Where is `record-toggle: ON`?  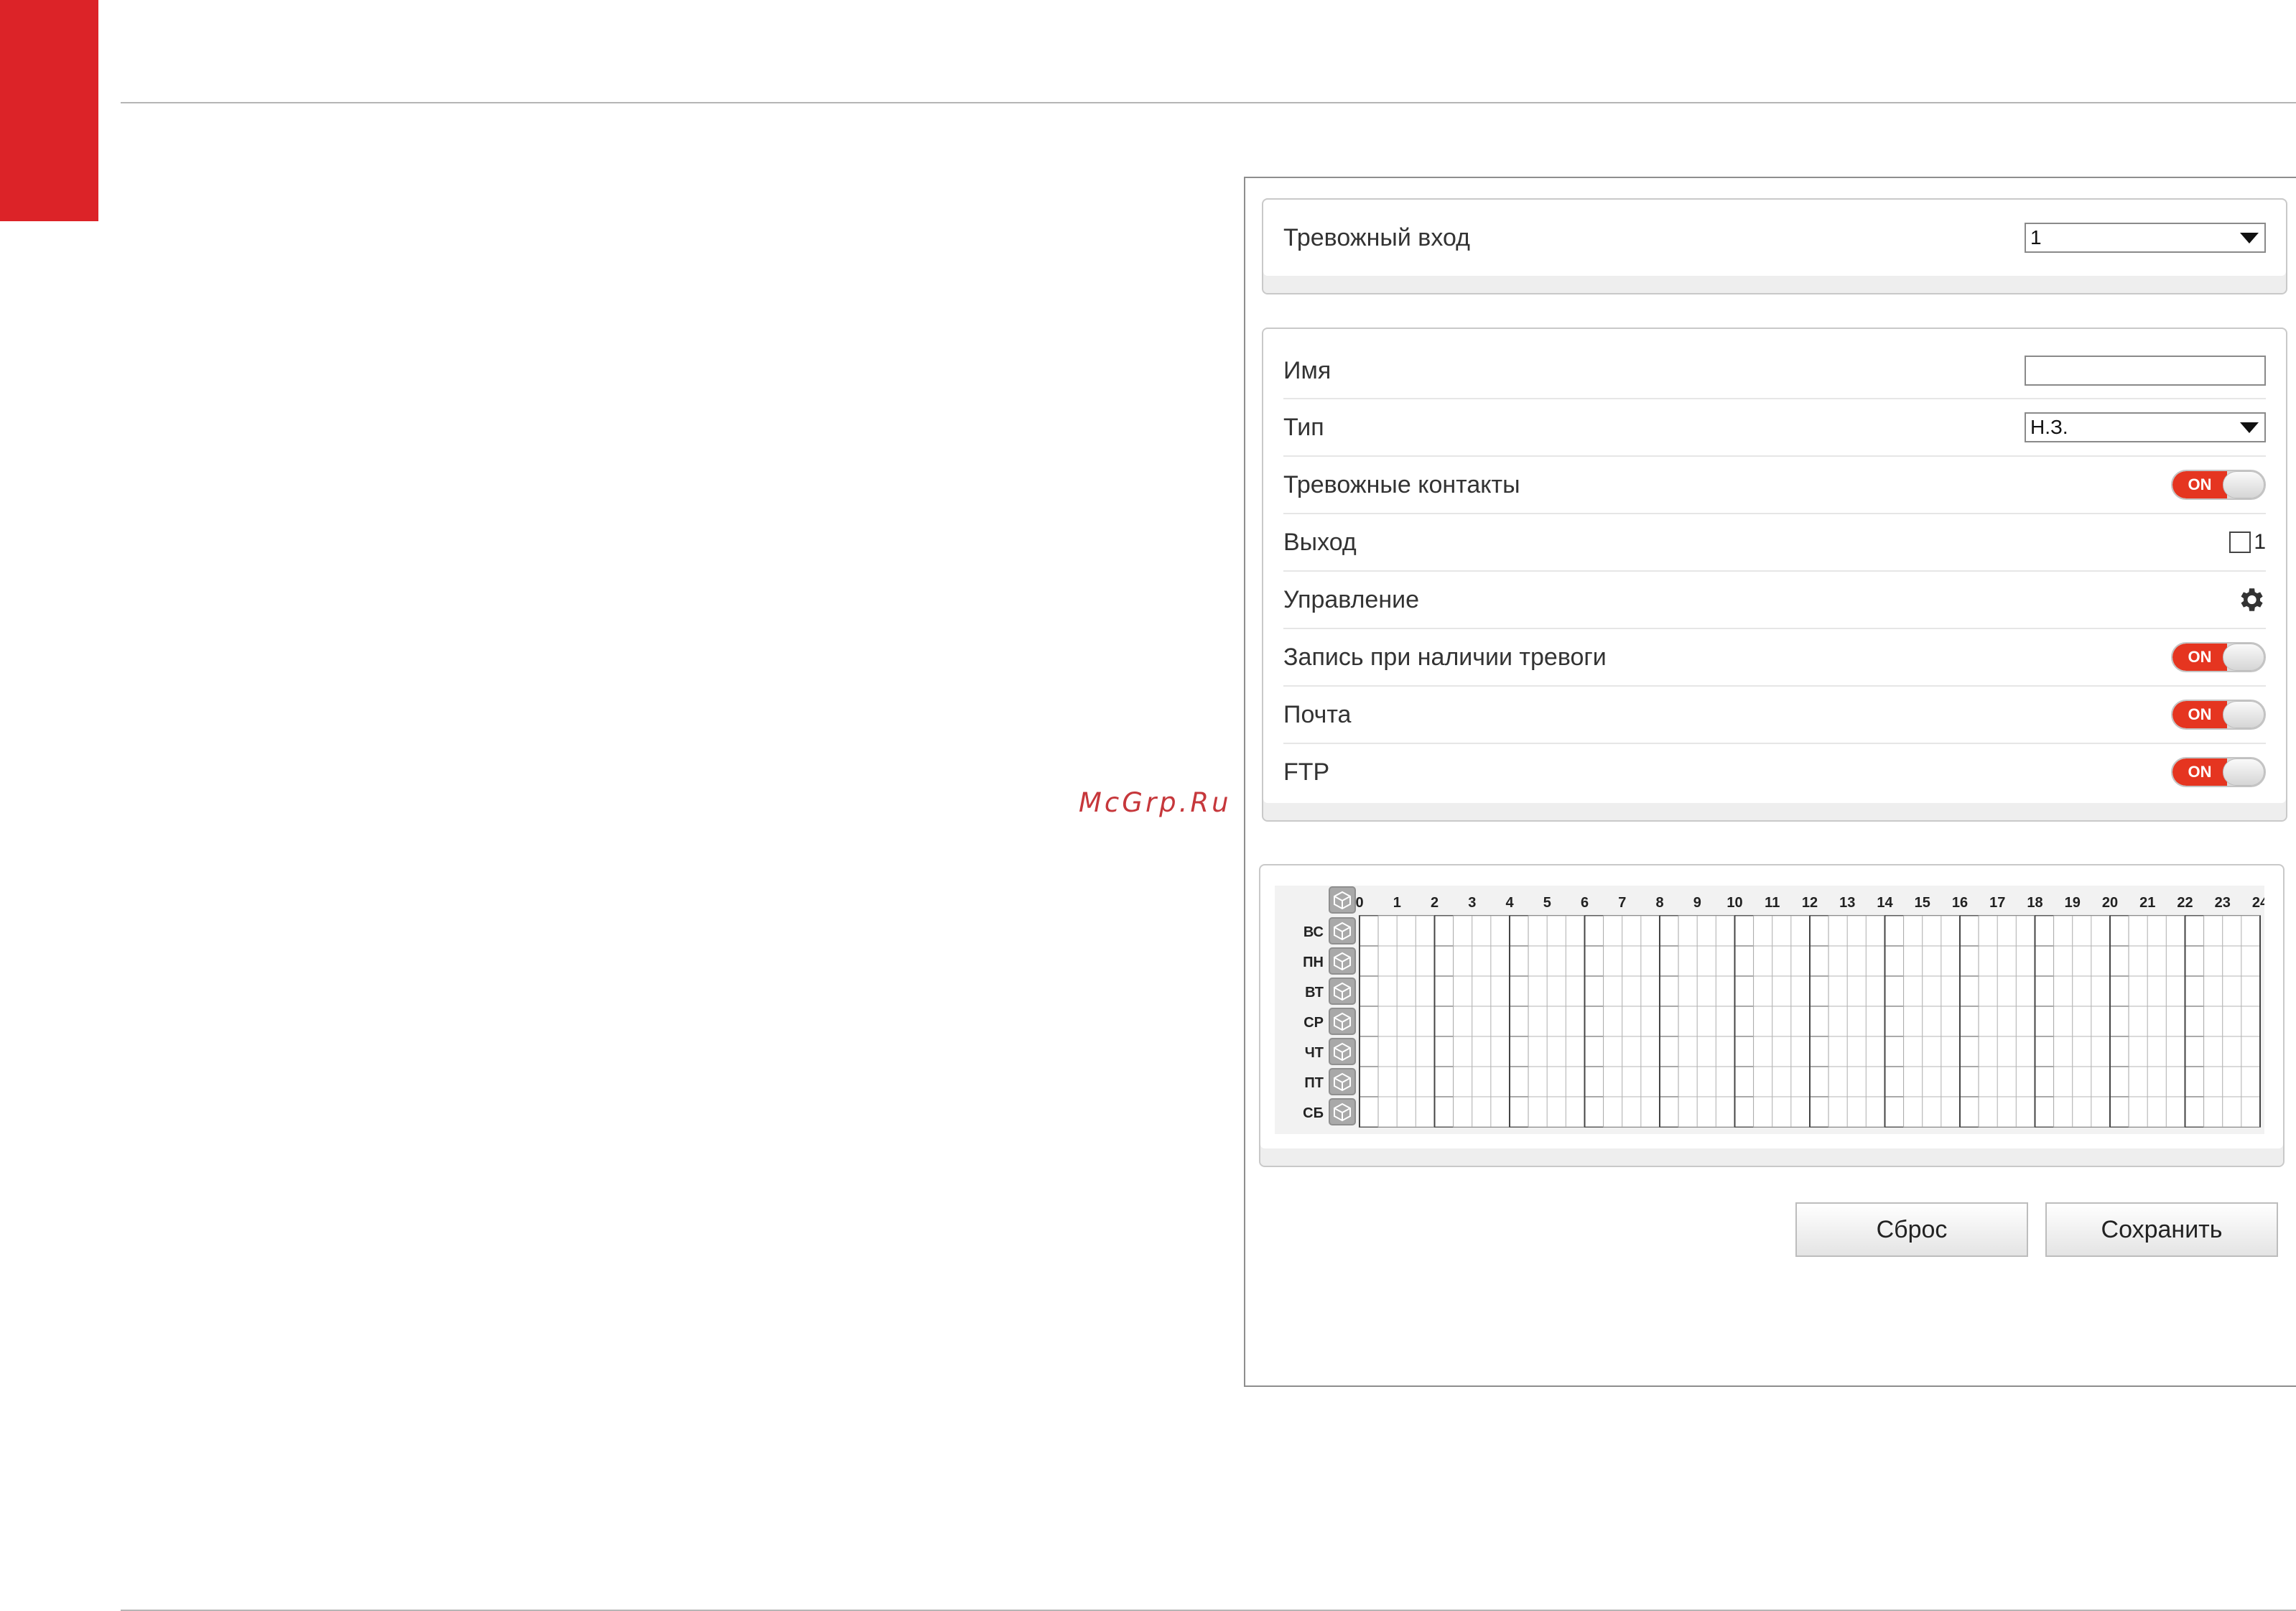
record-toggle: ON is located at coordinates (2218, 657).